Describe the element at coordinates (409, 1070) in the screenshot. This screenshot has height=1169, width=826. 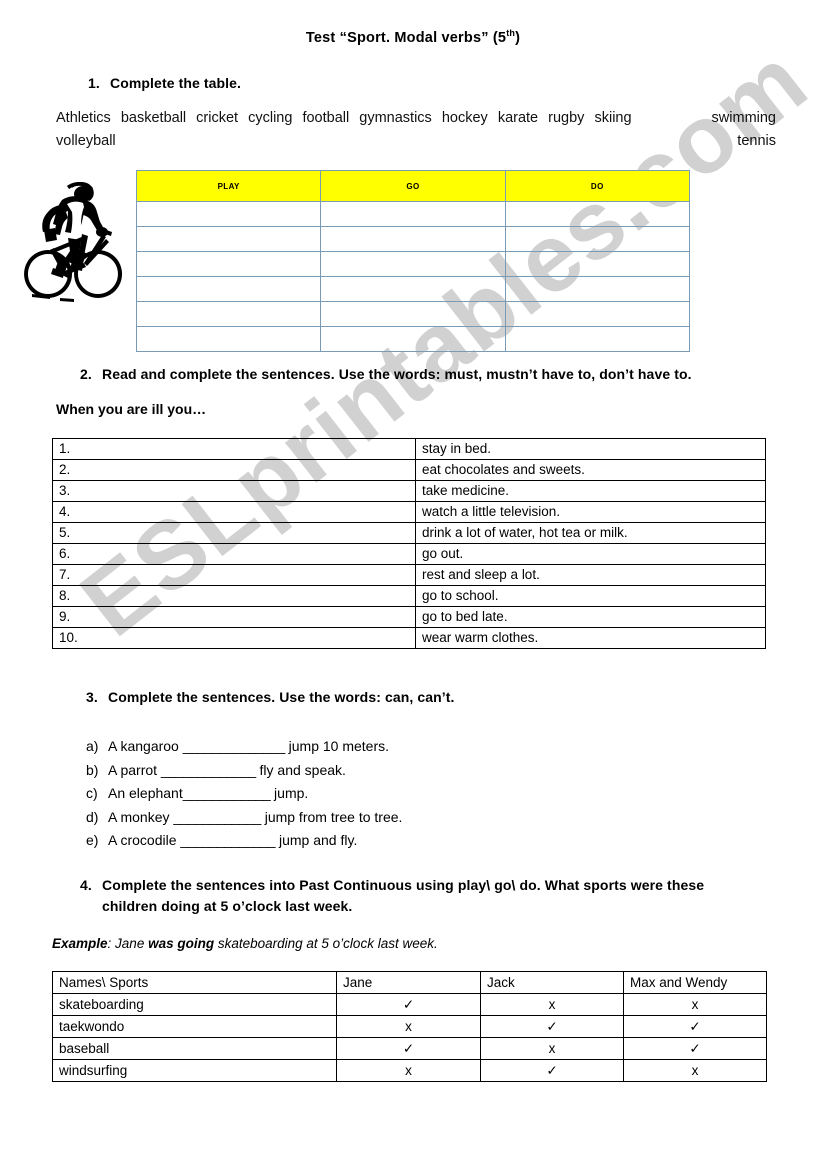
I see `table-row: windsurfing x ✓ x` at that location.